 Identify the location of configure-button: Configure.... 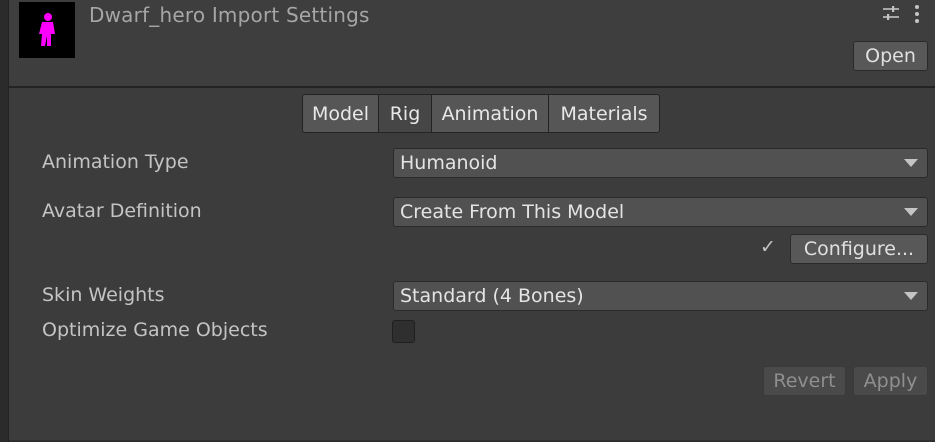
(859, 249).